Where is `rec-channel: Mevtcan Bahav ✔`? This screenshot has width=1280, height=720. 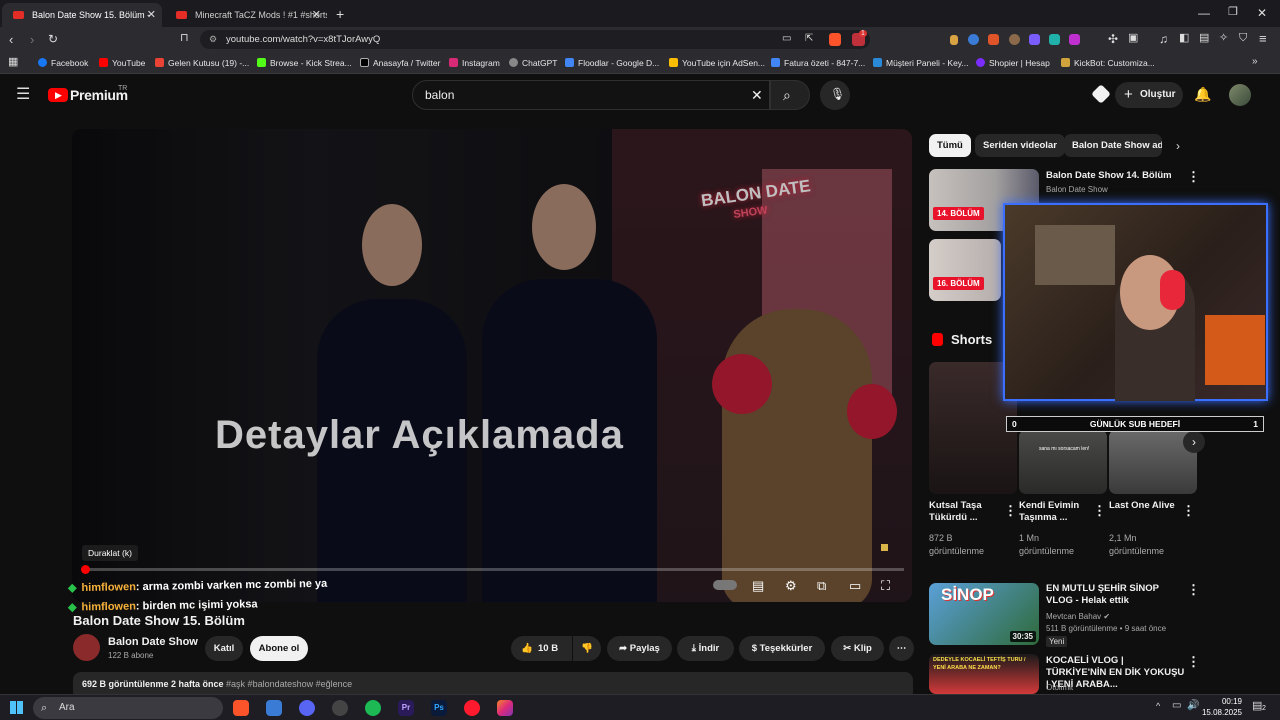 rec-channel: Mevtcan Bahav ✔ is located at coordinates (1078, 616).